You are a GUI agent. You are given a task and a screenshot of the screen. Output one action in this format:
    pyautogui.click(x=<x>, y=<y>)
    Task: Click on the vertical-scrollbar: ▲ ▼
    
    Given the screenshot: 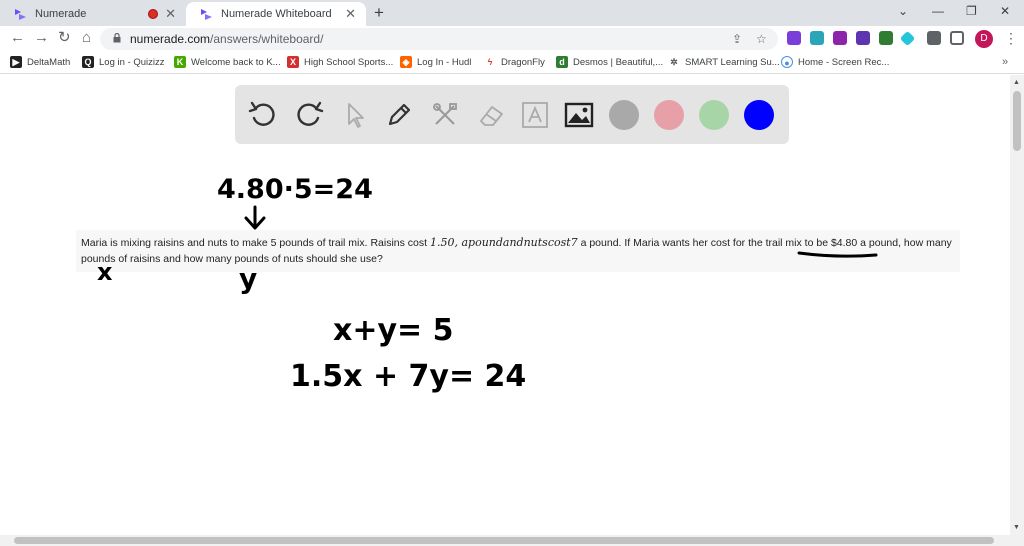 What is the action you would take?
    pyautogui.click(x=1017, y=305)
    